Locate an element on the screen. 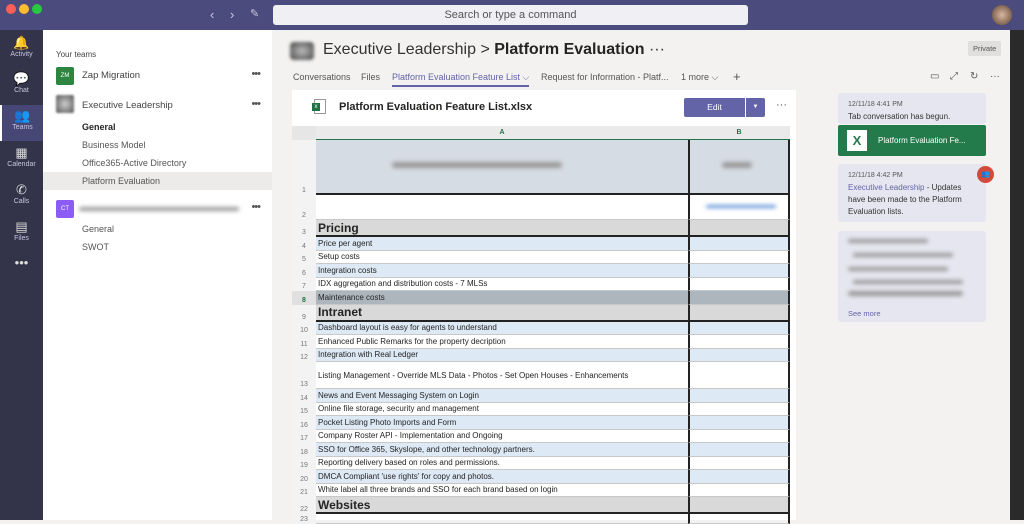  row-number: 4 is located at coordinates (304, 244).